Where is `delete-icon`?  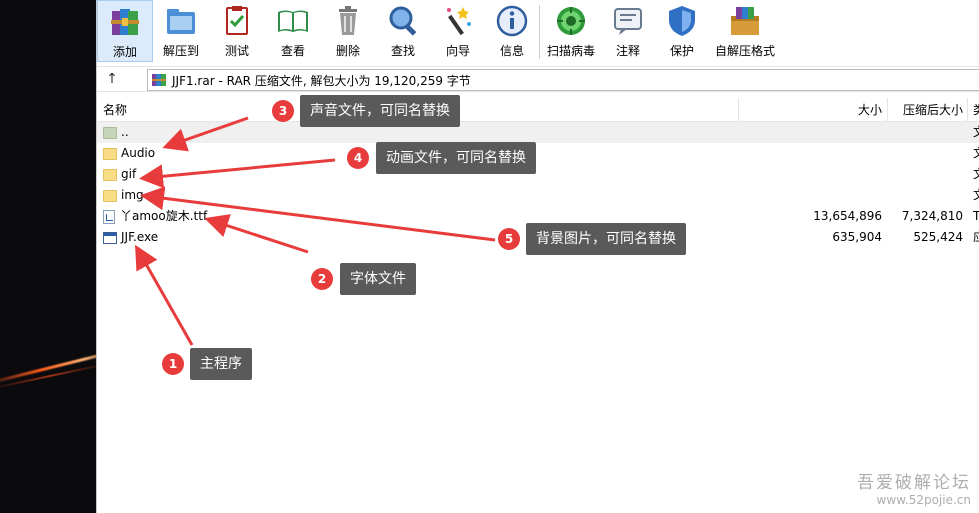
delete-icon is located at coordinates (348, 20).